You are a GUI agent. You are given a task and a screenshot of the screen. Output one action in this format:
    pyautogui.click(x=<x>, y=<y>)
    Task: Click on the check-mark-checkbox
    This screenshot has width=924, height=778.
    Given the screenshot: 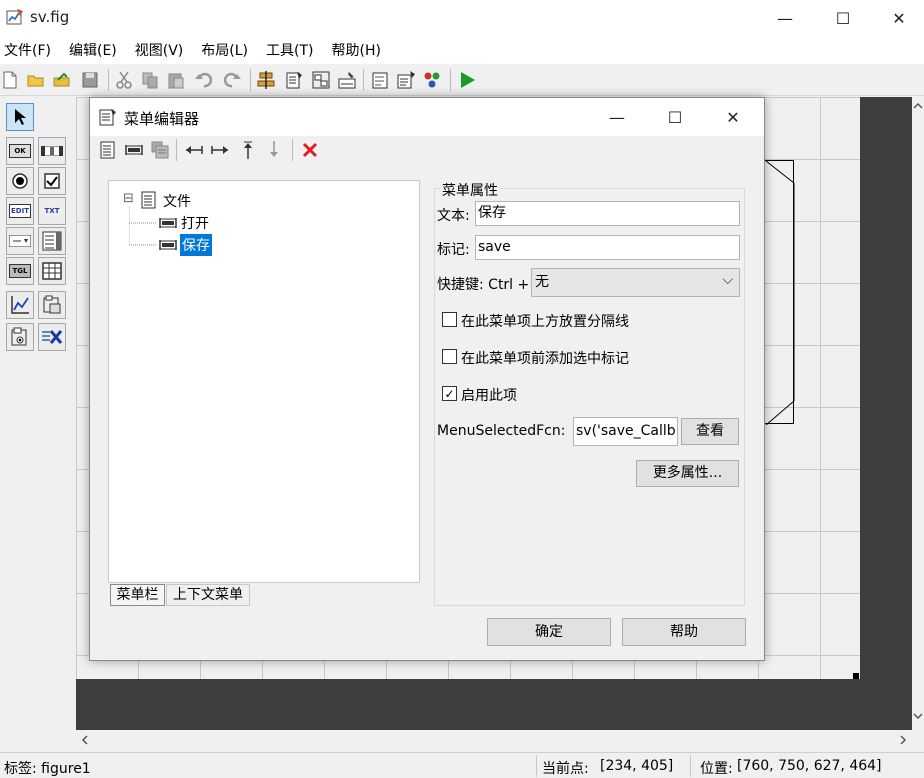 What is the action you would take?
    pyautogui.click(x=449, y=356)
    